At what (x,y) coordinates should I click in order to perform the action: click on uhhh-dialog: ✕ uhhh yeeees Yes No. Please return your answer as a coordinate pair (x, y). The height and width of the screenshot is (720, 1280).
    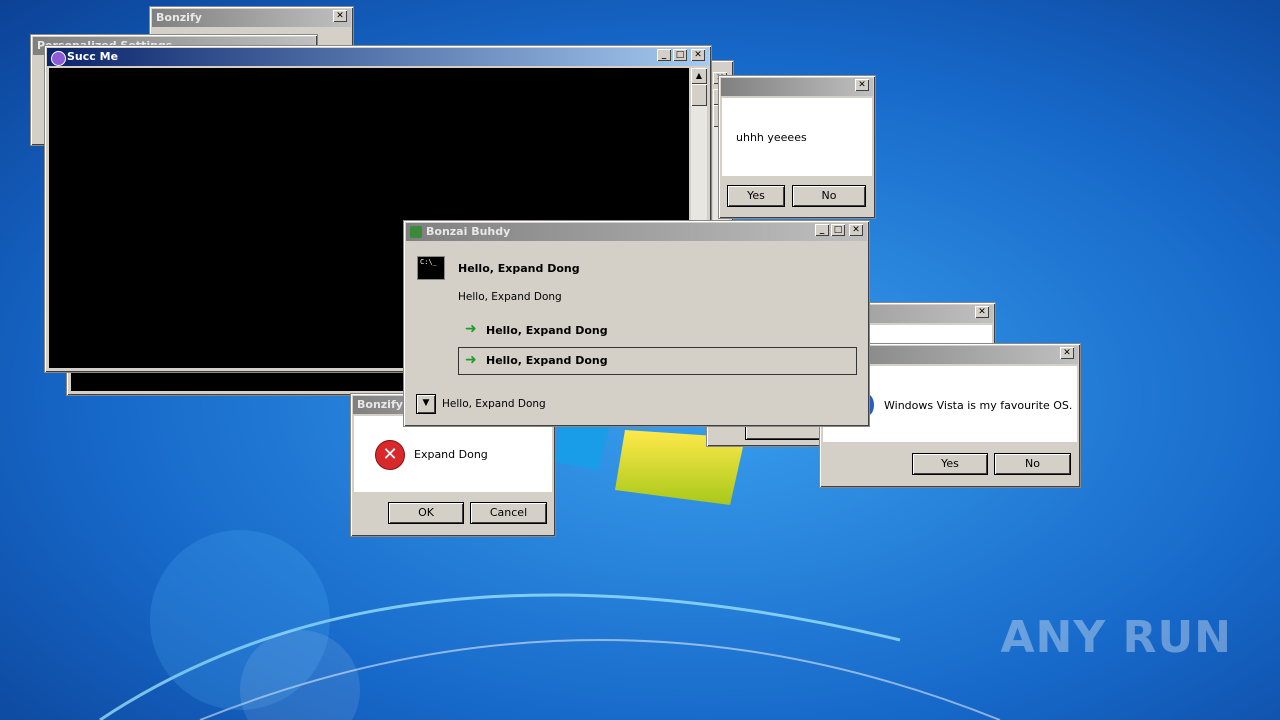
    Looking at the image, I should click on (797, 147).